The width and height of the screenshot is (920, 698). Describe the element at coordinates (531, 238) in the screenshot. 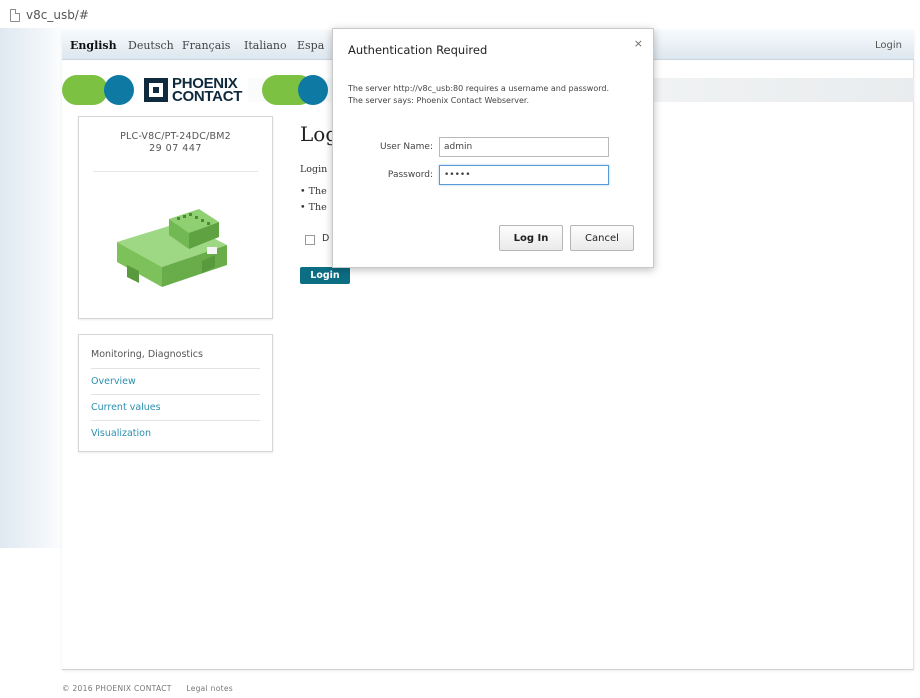

I see `log-in-button: Log In` at that location.